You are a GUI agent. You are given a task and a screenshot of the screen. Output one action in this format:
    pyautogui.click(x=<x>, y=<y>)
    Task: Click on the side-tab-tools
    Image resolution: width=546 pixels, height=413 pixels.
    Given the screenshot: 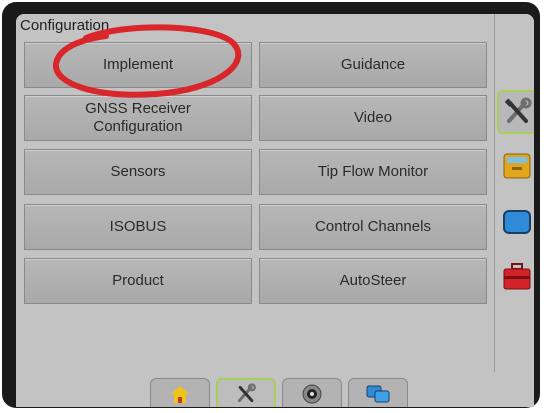 What is the action you would take?
    pyautogui.click(x=515, y=112)
    